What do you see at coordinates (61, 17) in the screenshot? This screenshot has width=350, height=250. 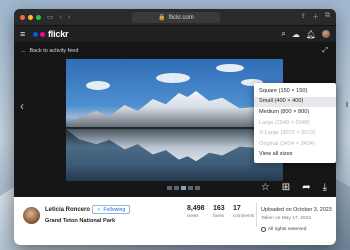 I see `back-nav-icon: ‹` at bounding box center [61, 17].